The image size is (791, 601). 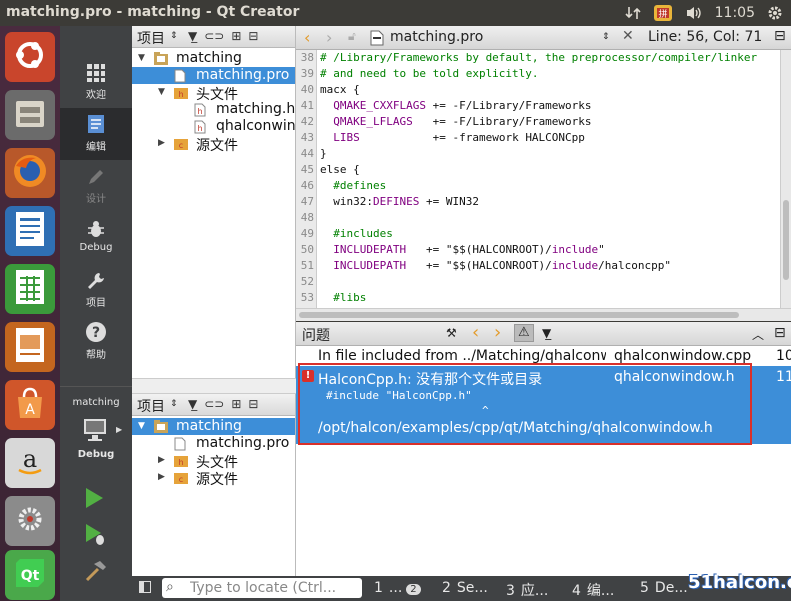 I want to click on prev-issue-icon: ‹, so click(x=475, y=332).